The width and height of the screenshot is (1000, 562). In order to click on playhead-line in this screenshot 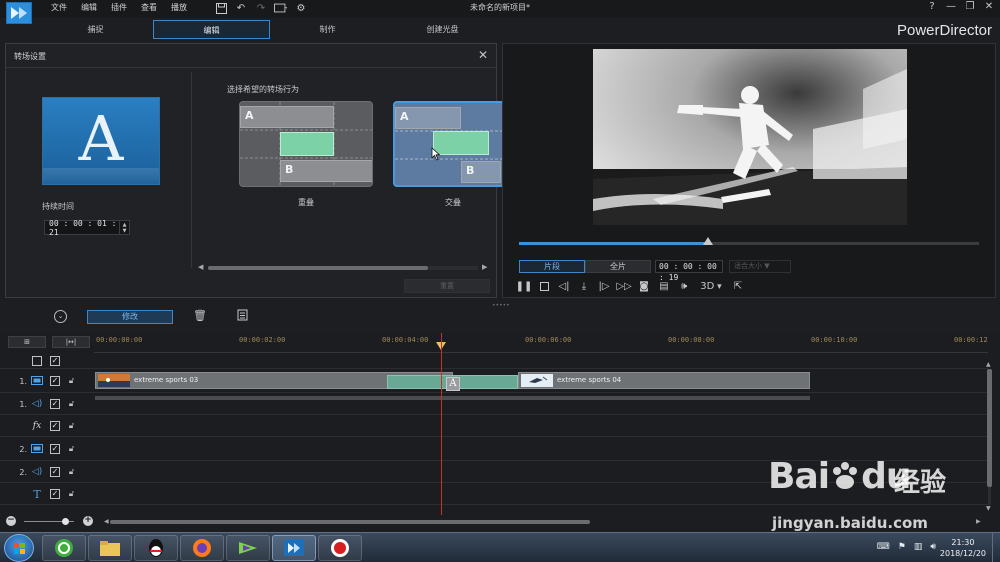, I will do `click(441, 424)`.